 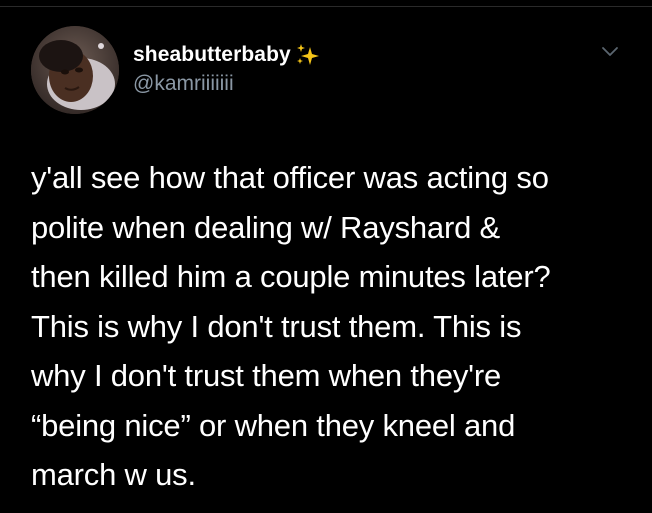 I want to click on sparkles-icon, so click(x=308, y=55).